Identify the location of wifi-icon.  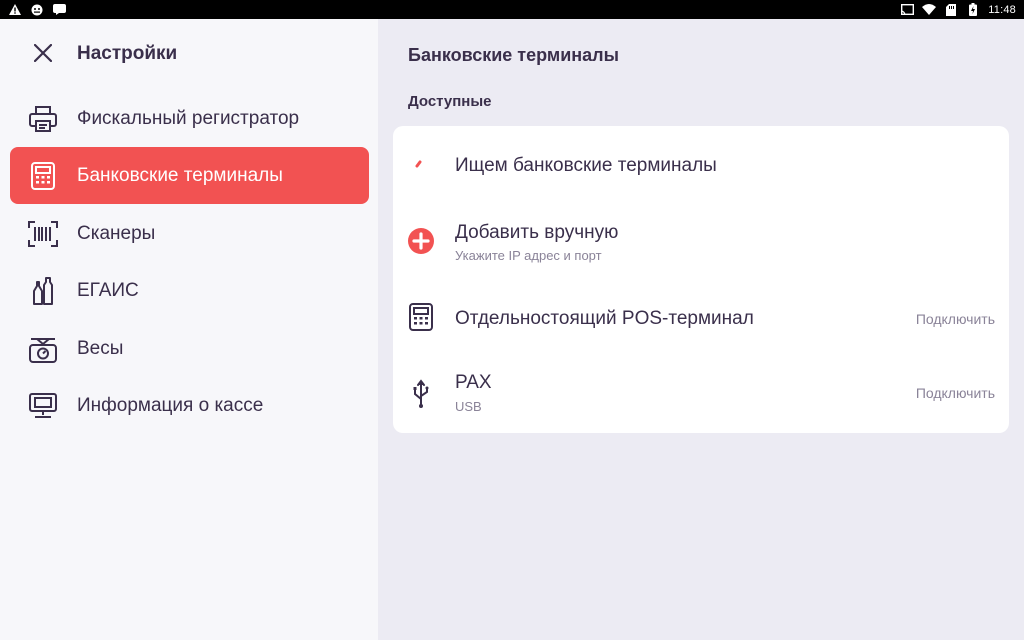
(929, 10).